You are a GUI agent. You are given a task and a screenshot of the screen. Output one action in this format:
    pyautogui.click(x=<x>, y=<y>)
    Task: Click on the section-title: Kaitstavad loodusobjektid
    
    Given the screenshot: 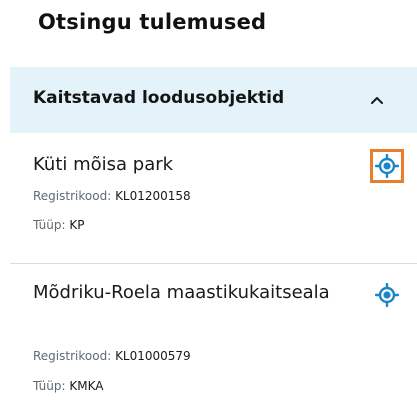 What is the action you would take?
    pyautogui.click(x=159, y=98)
    